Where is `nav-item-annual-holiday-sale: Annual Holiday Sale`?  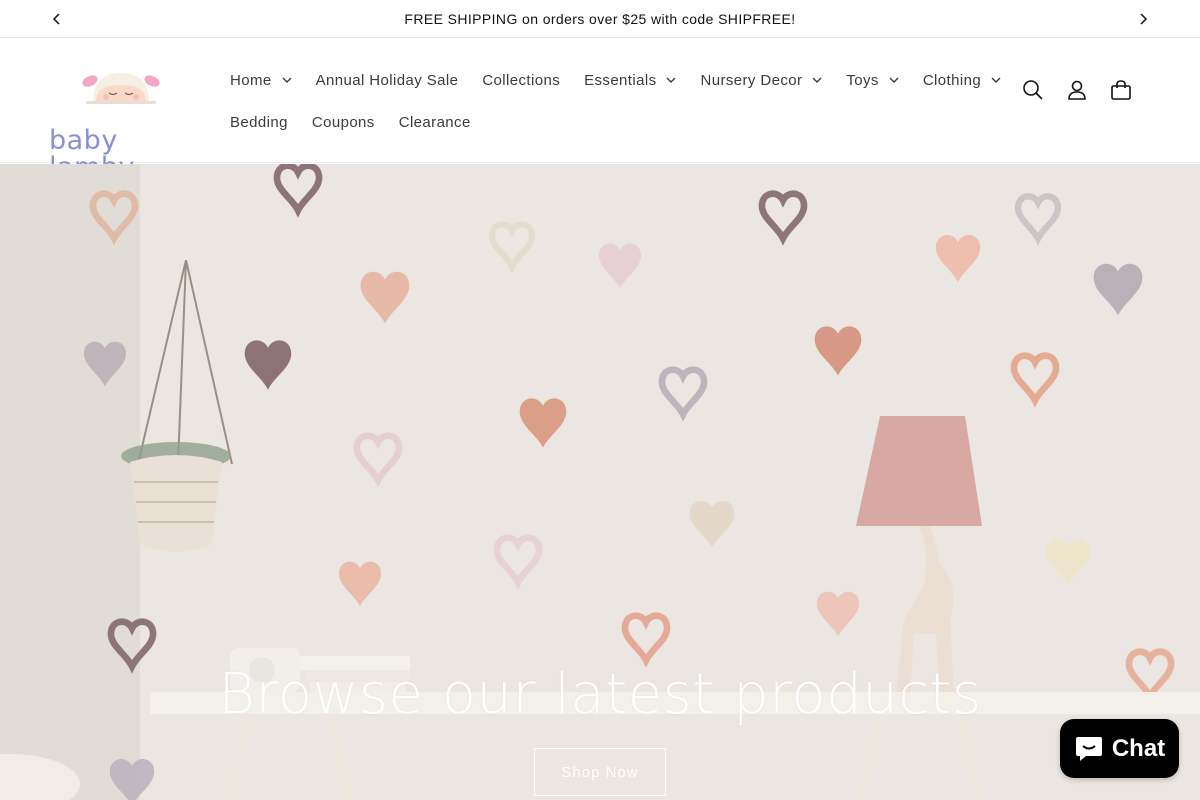
nav-item-annual-holiday-sale: Annual Holiday Sale is located at coordinates (387, 80).